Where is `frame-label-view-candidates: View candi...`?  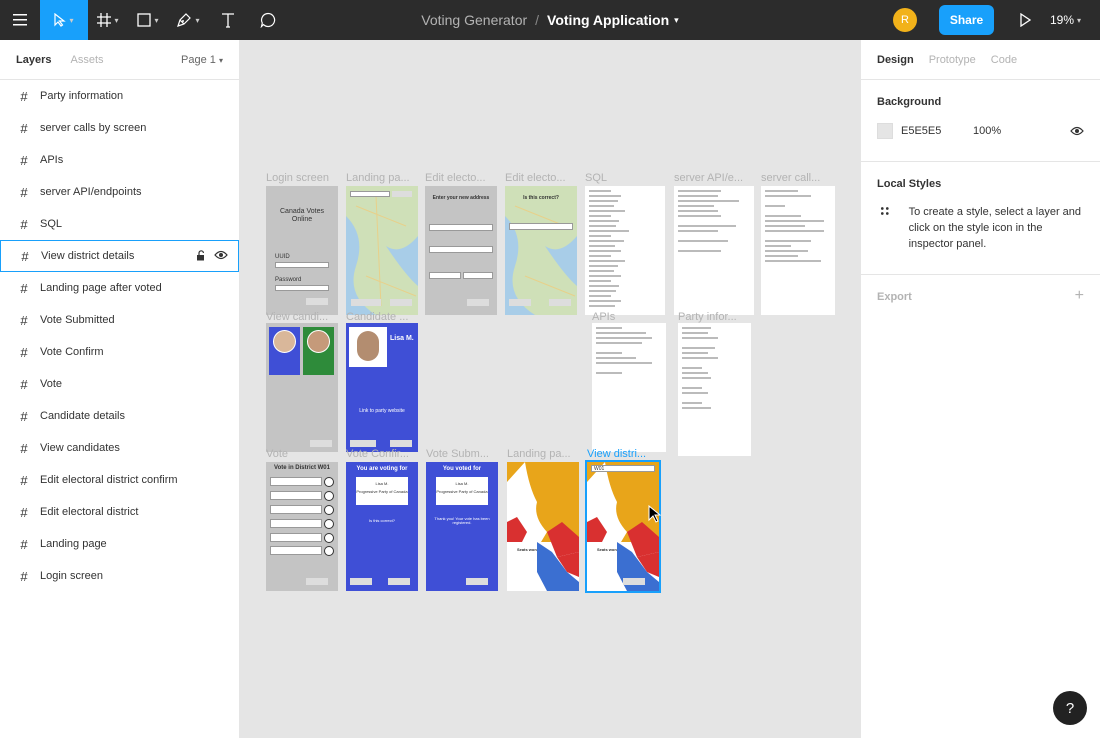
frame-label-view-candidates: View candi... is located at coordinates (303, 317).